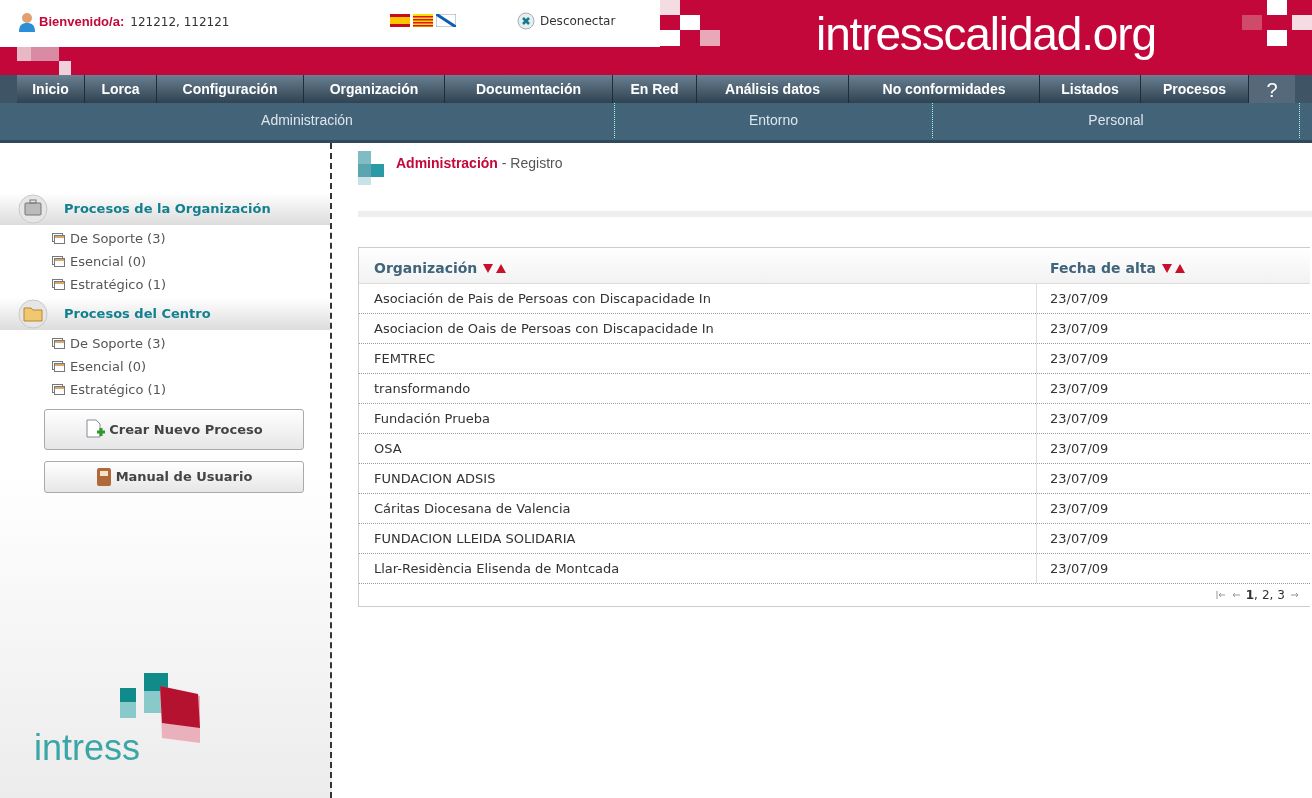 The width and height of the screenshot is (1312, 798). Describe the element at coordinates (542, 298) in the screenshot. I see `table-cell-text: Asociación de Pais de Persoas con Discapacidade In` at that location.